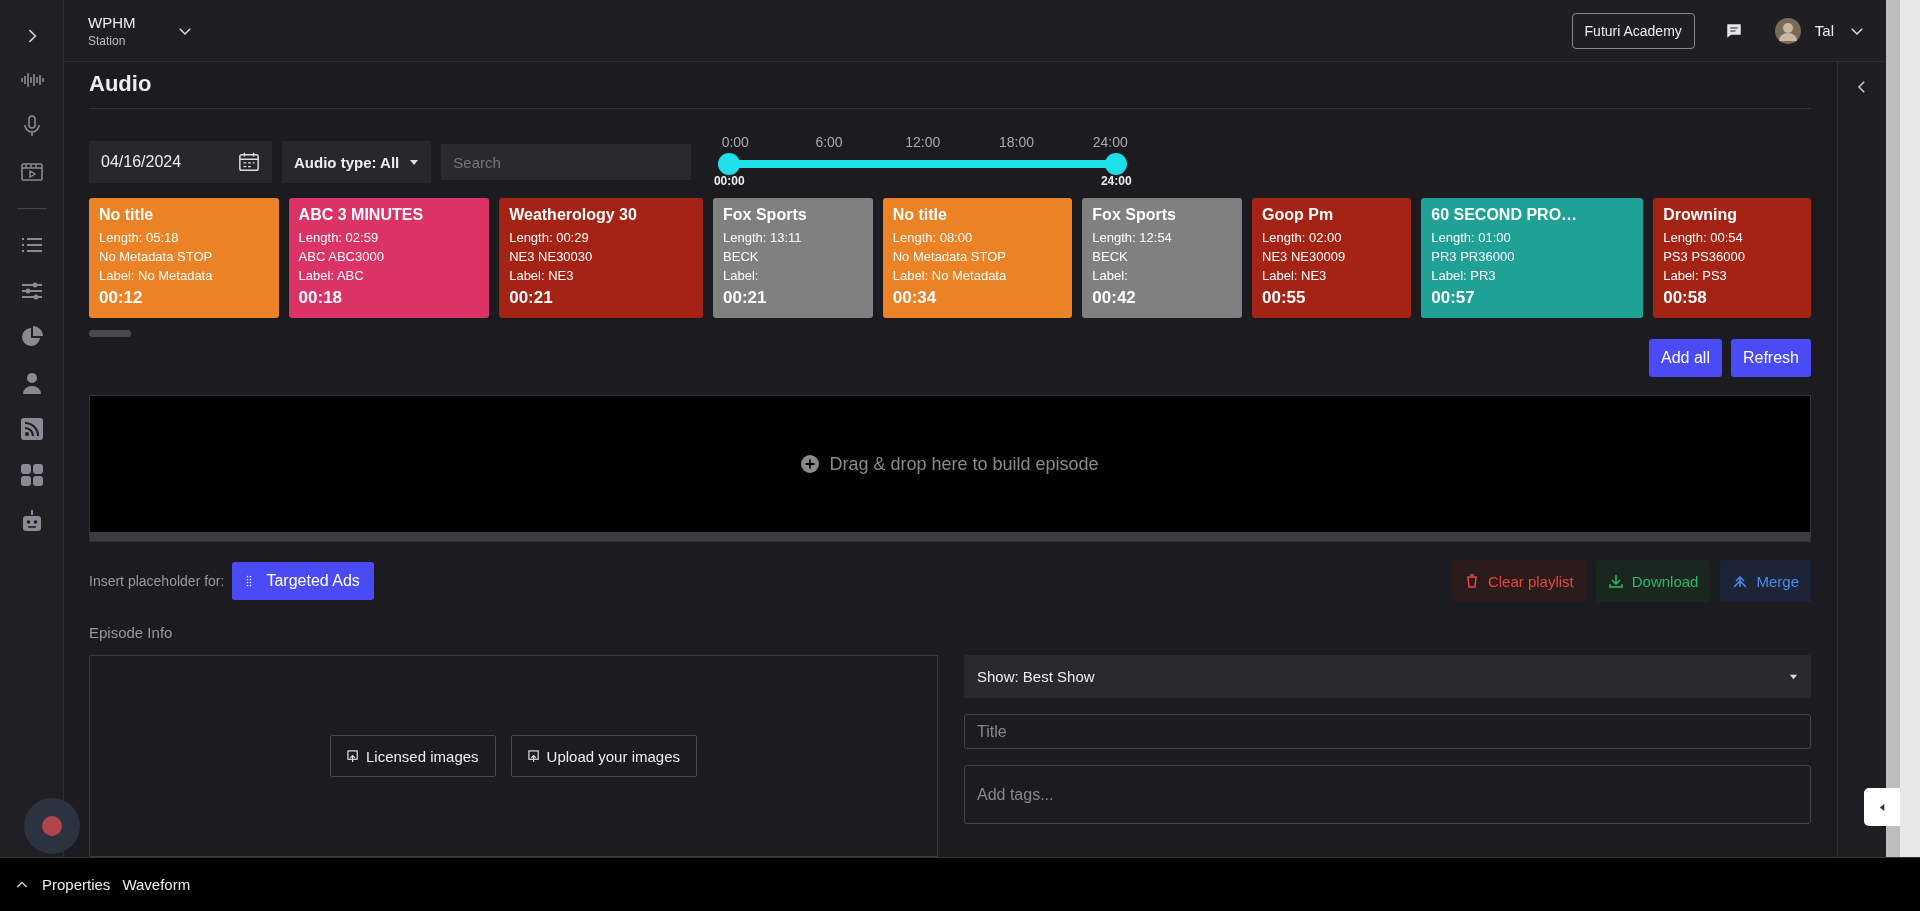 The image size is (1920, 911). Describe the element at coordinates (1765, 581) in the screenshot. I see `playlist-button: Merge` at that location.